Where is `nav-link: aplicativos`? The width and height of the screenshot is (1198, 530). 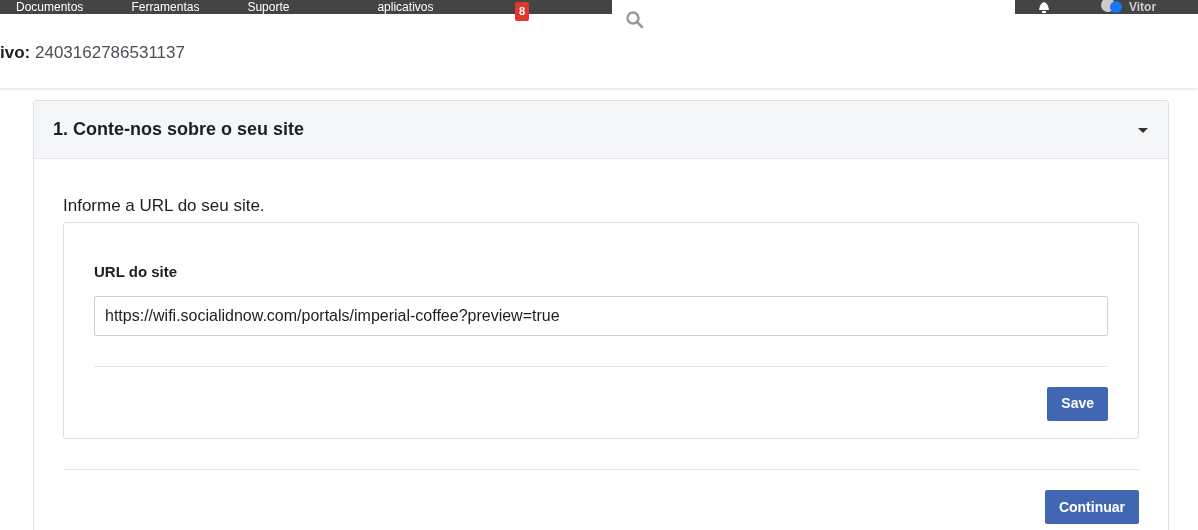
nav-link: aplicativos is located at coordinates (405, 7).